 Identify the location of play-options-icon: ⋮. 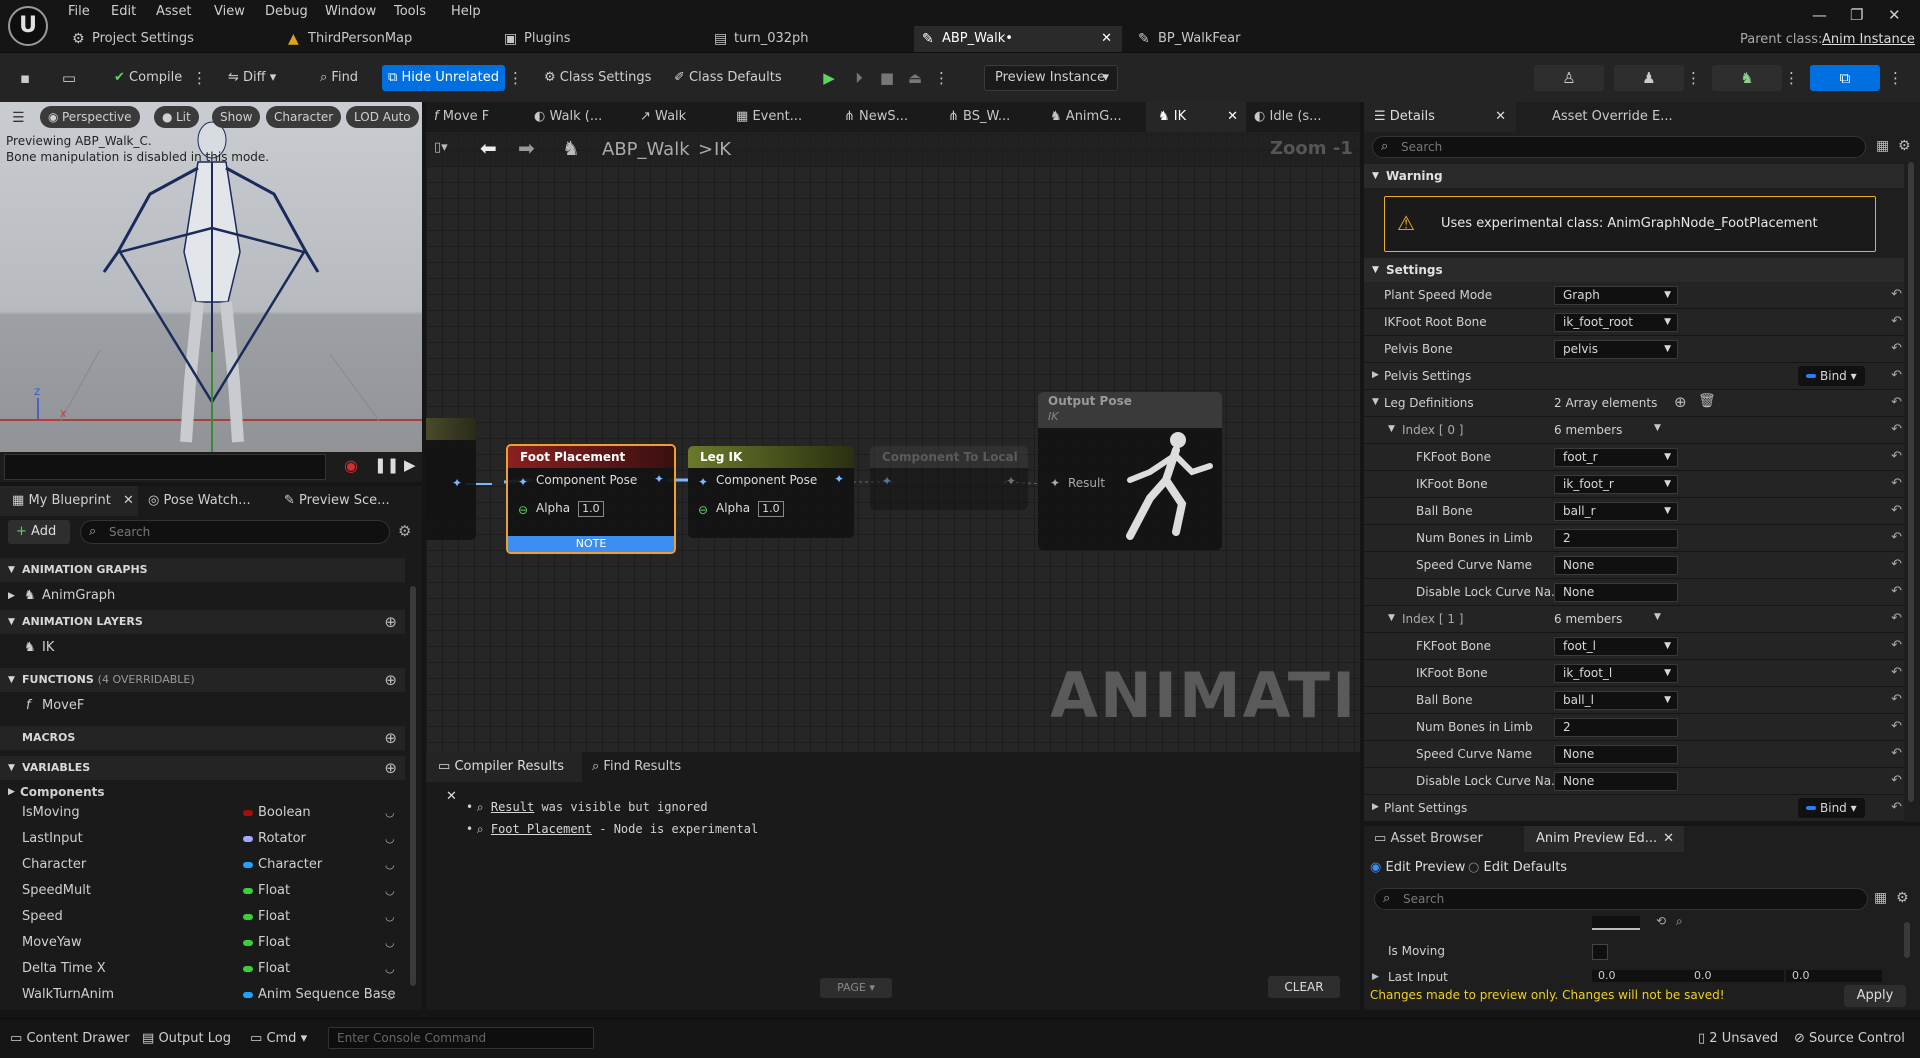
(941, 78).